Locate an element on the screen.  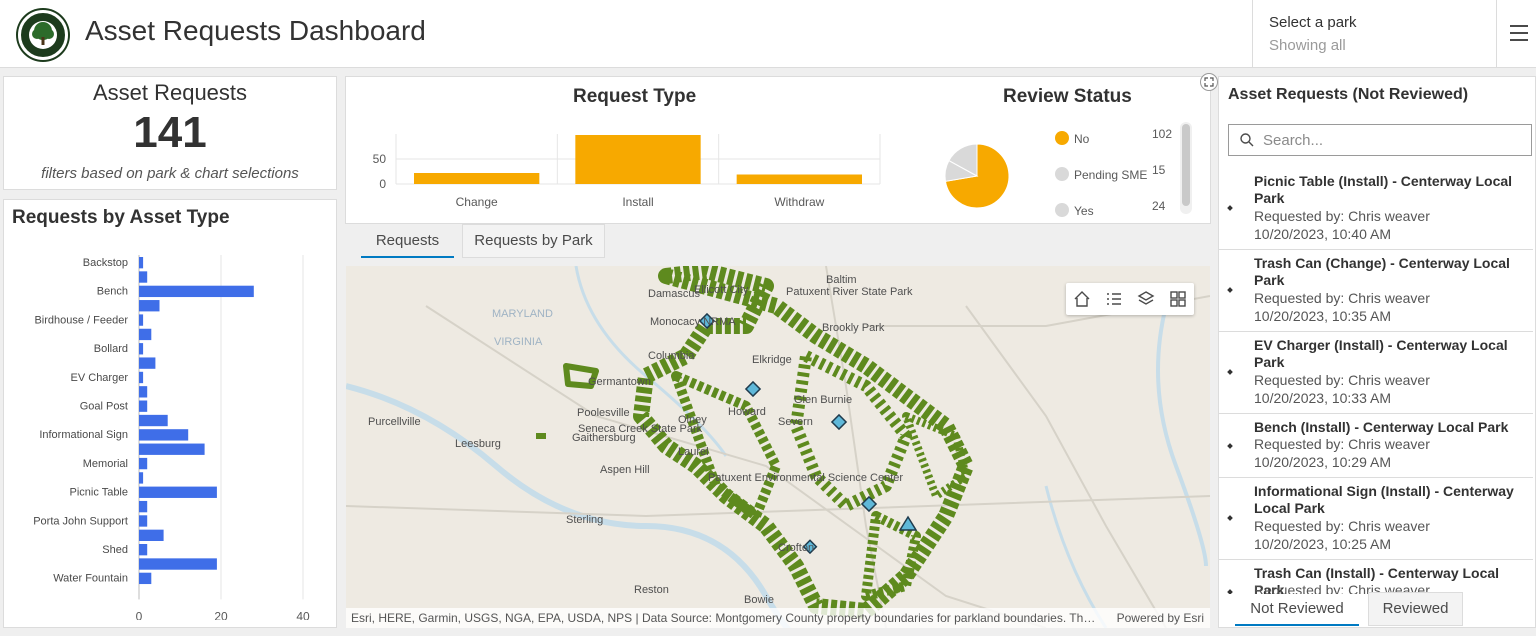
request-type-label: Withdraw is located at coordinates (799, 202).